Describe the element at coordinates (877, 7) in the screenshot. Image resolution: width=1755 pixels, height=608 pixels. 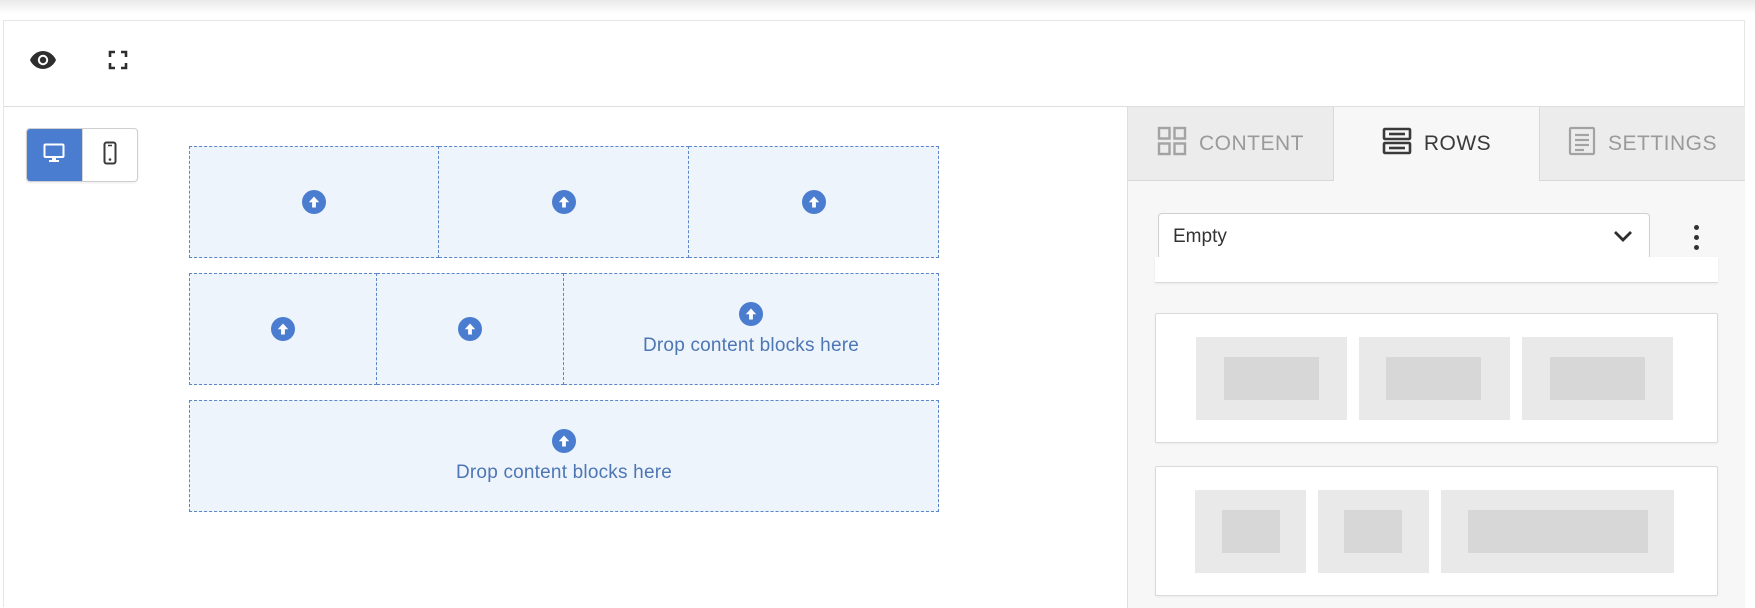
I see `top-shadow` at that location.